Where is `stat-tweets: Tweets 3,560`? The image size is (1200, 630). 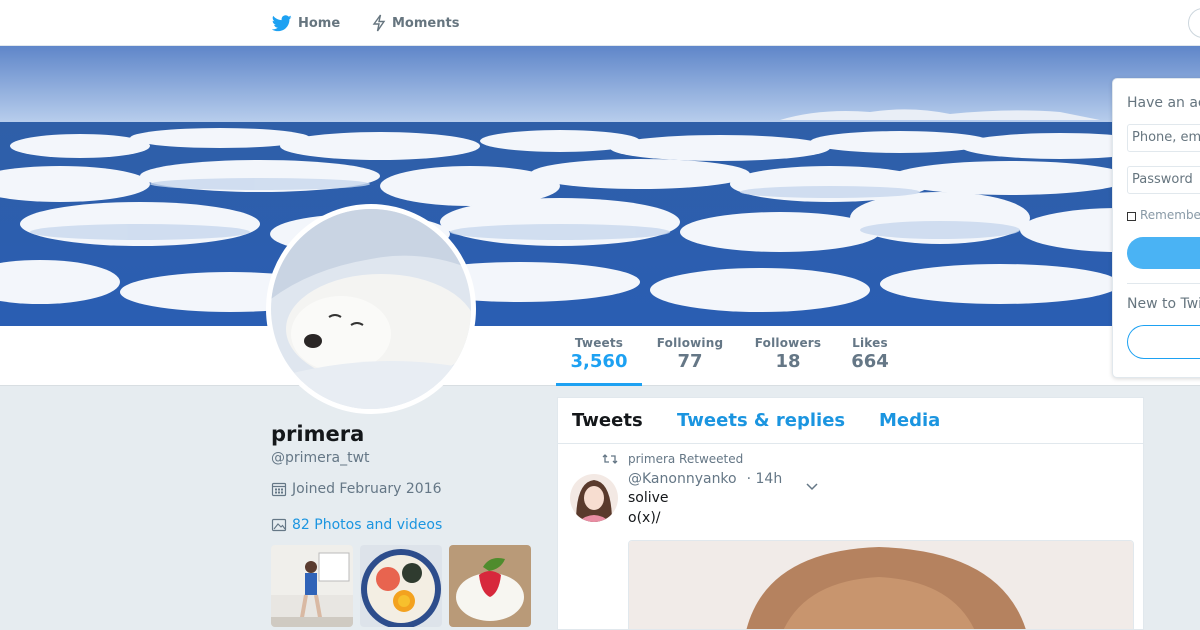
stat-tweets: Tweets 3,560 is located at coordinates (599, 361).